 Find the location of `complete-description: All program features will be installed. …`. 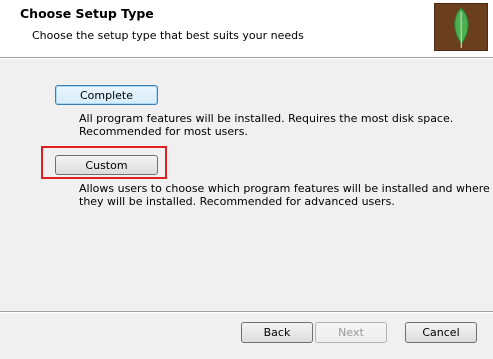

complete-description: All program features will be installed. … is located at coordinates (266, 125).